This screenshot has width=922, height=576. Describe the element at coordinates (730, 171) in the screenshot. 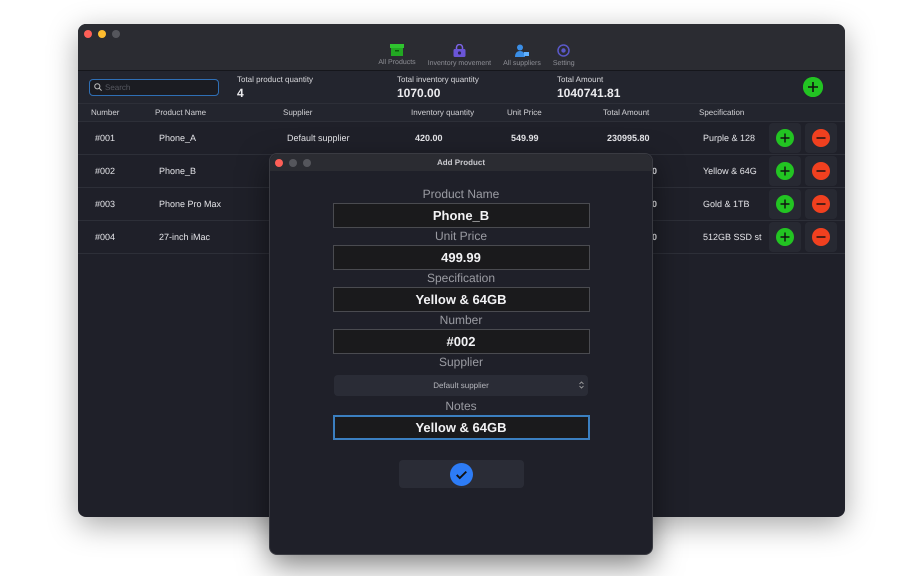

I see `table-cell-text: Yellow & 64G` at that location.